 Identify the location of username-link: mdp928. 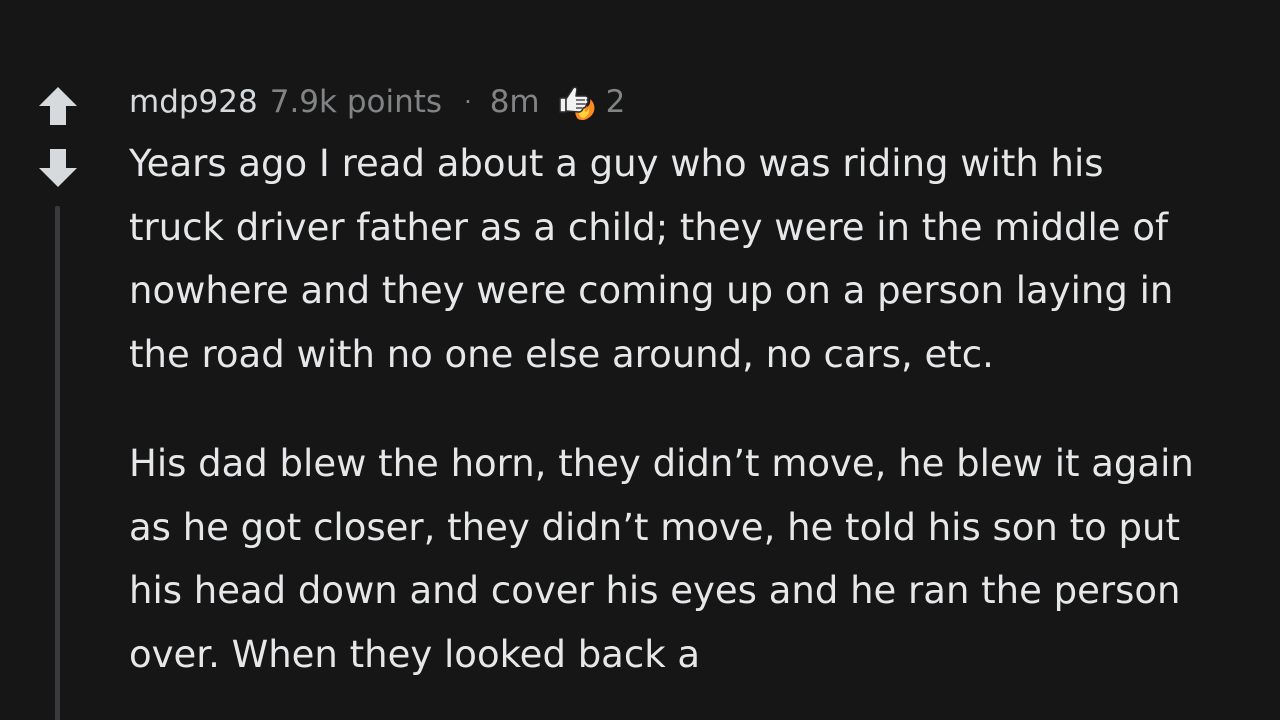
(193, 102).